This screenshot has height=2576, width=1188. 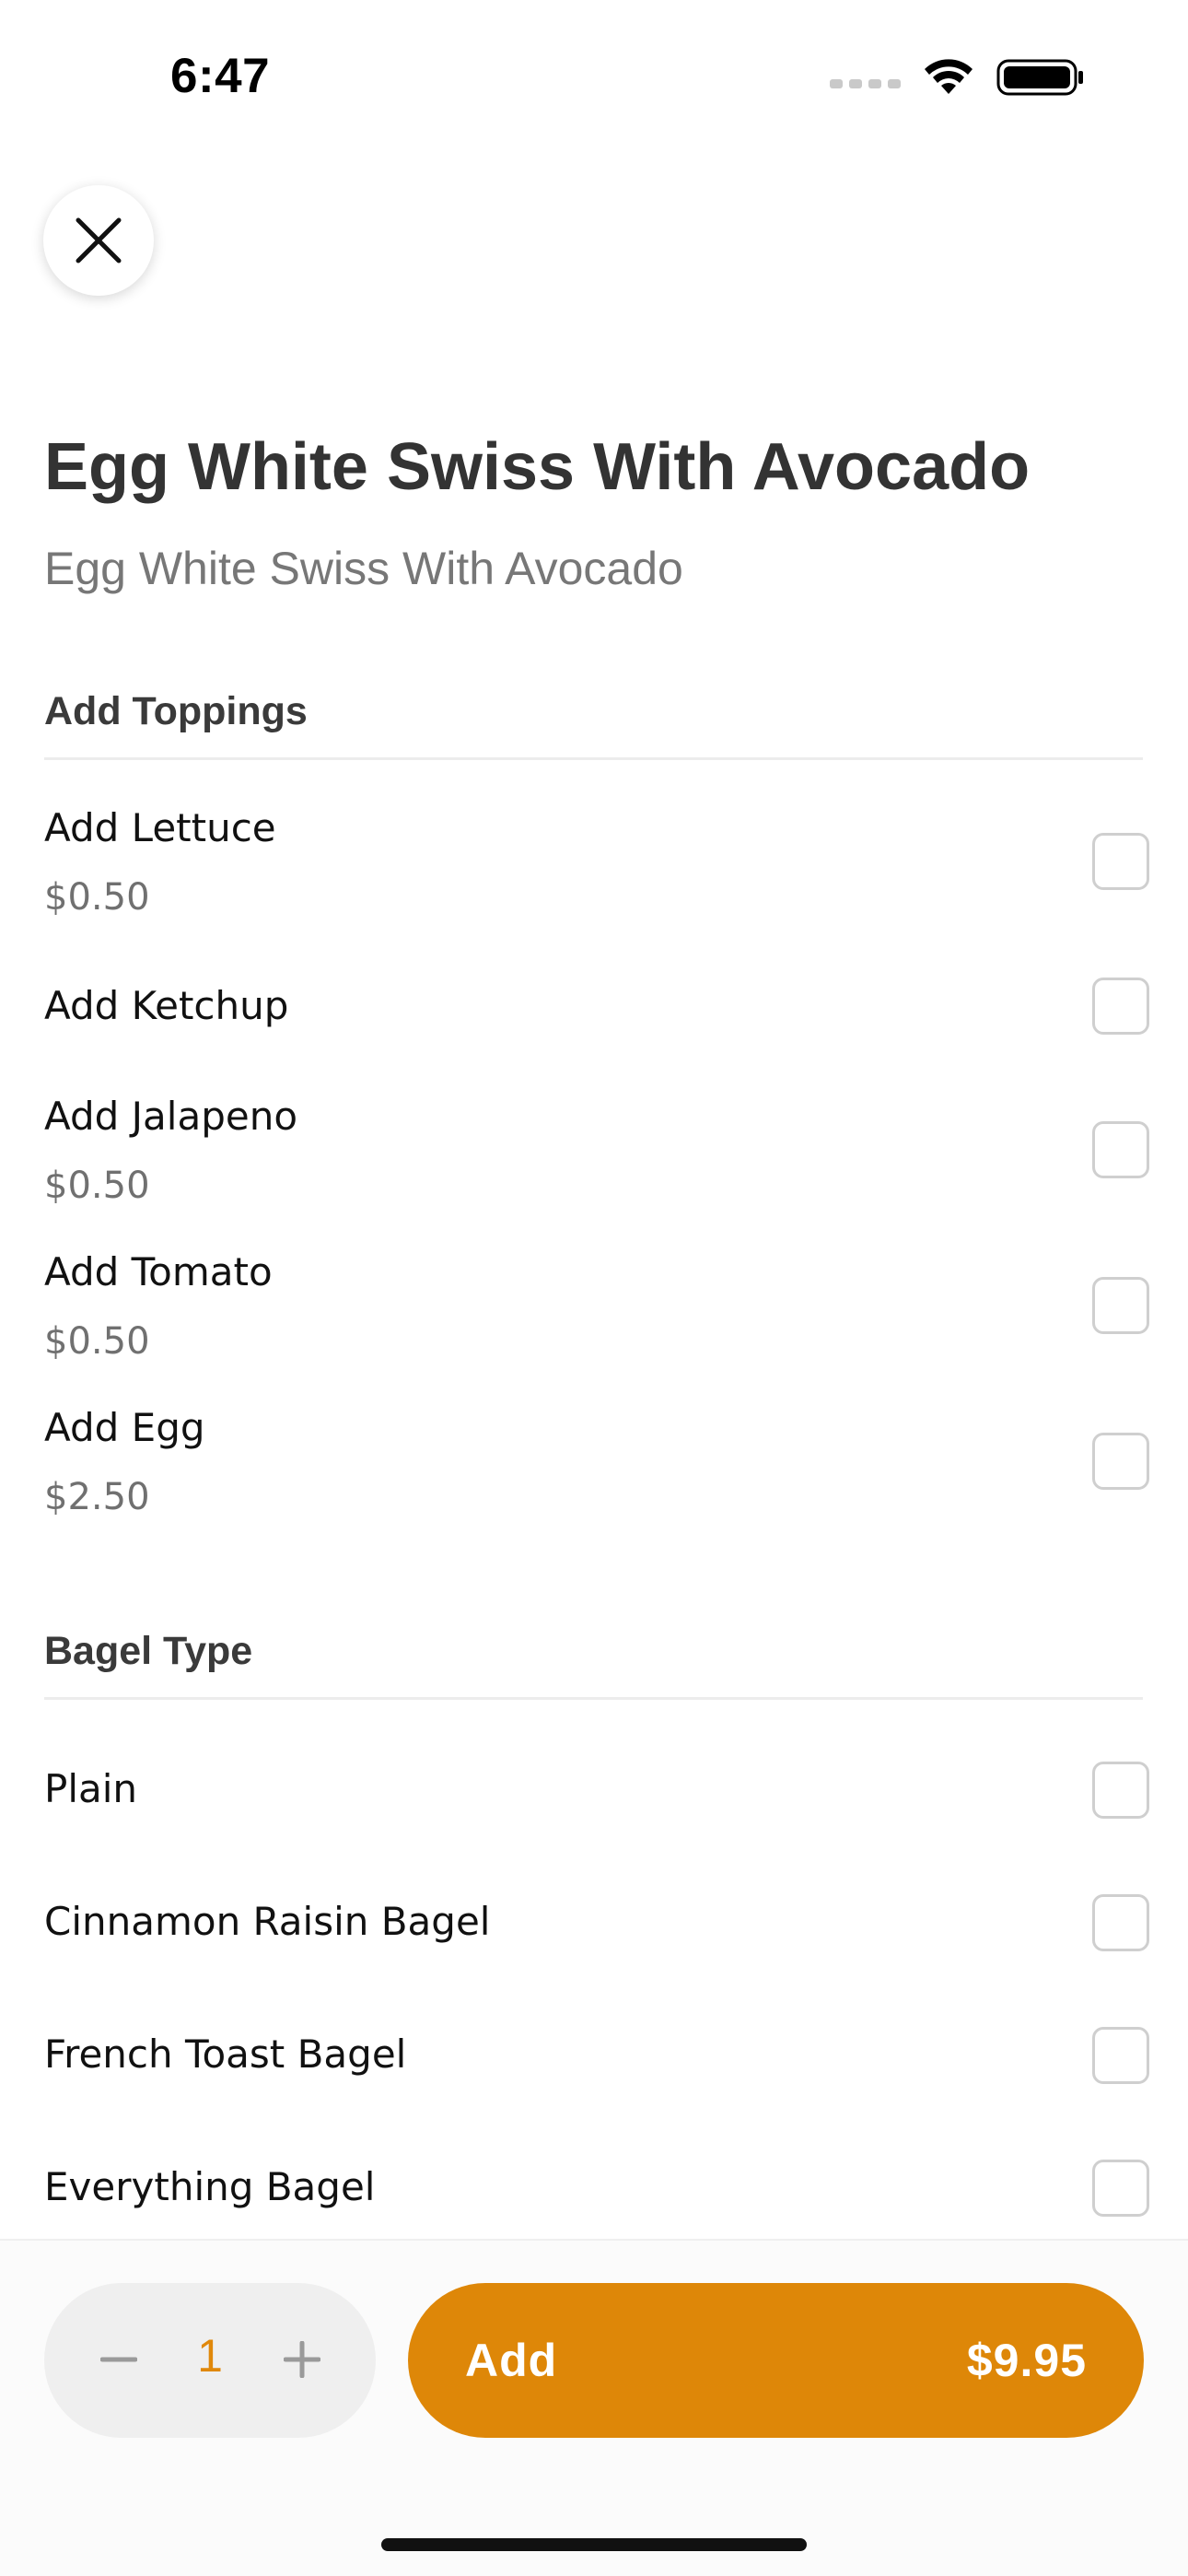 I want to click on decrease-quantity-button, so click(x=119, y=2359).